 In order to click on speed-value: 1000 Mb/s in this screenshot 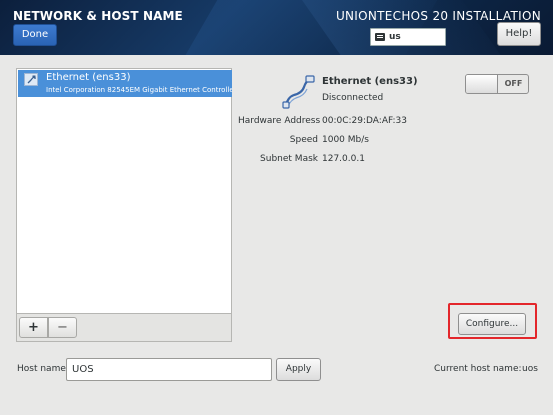, I will do `click(345, 140)`.